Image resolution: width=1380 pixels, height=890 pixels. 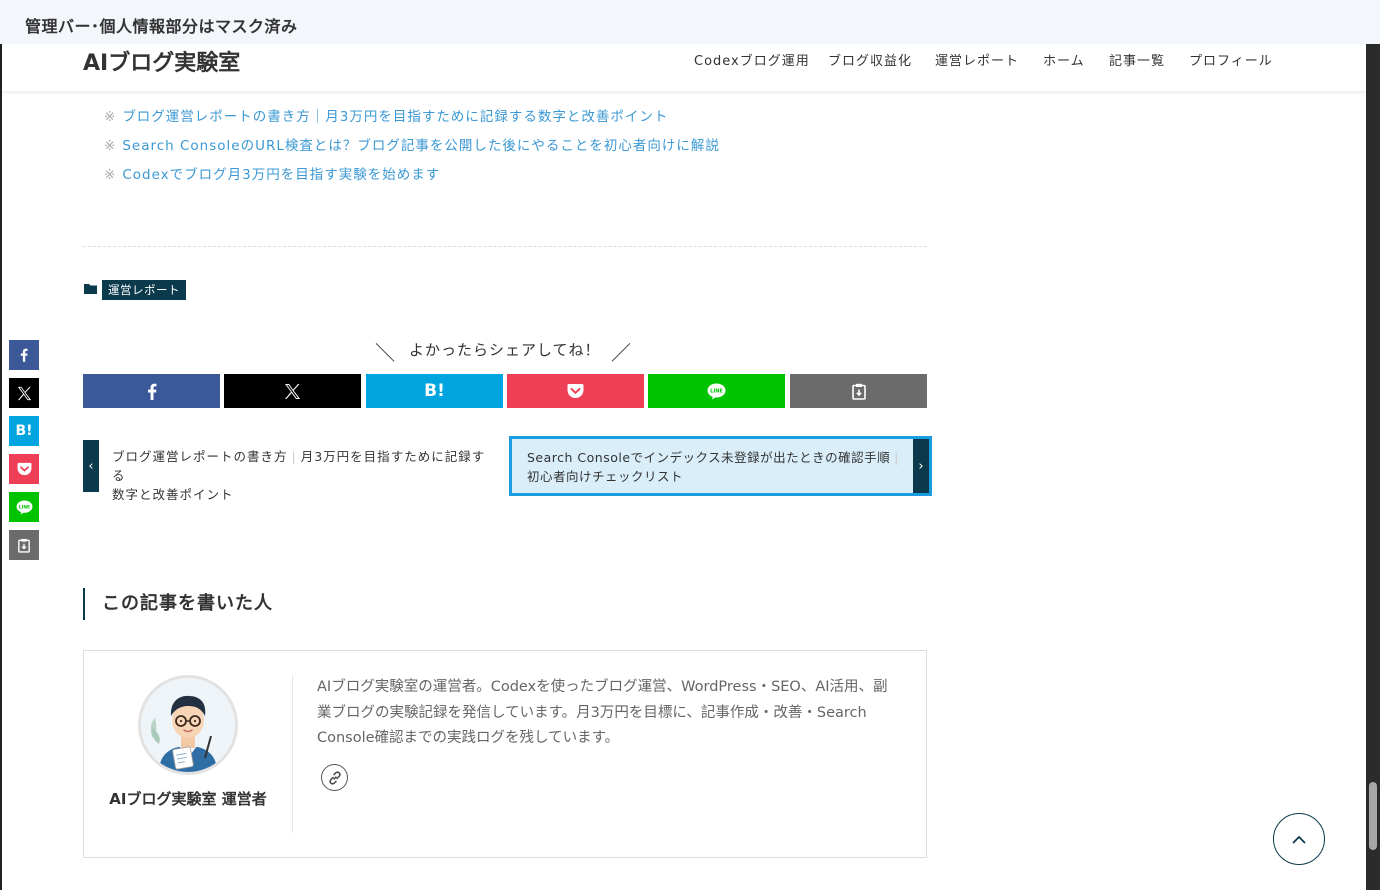 I want to click on related-link-text: Codexでブログ月3万円を目指す実験を始めます, so click(x=281, y=175).